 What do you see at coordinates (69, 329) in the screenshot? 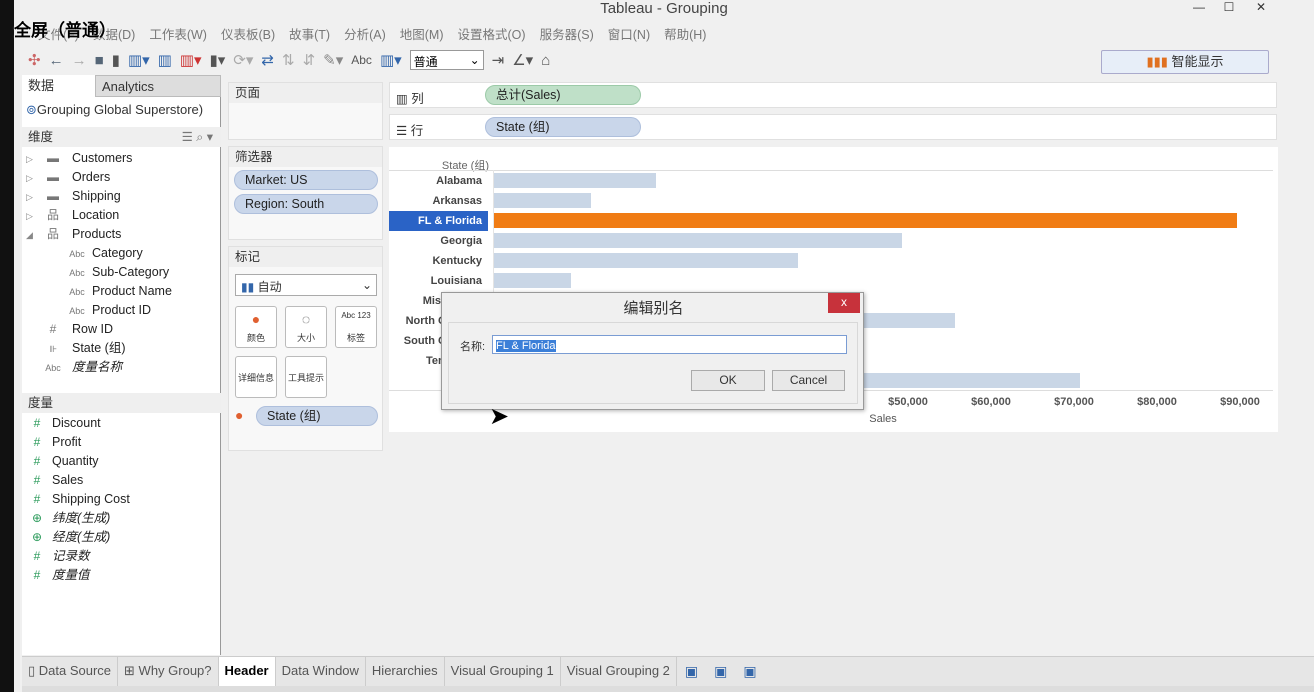
I see `field-item: # Row ID` at bounding box center [69, 329].